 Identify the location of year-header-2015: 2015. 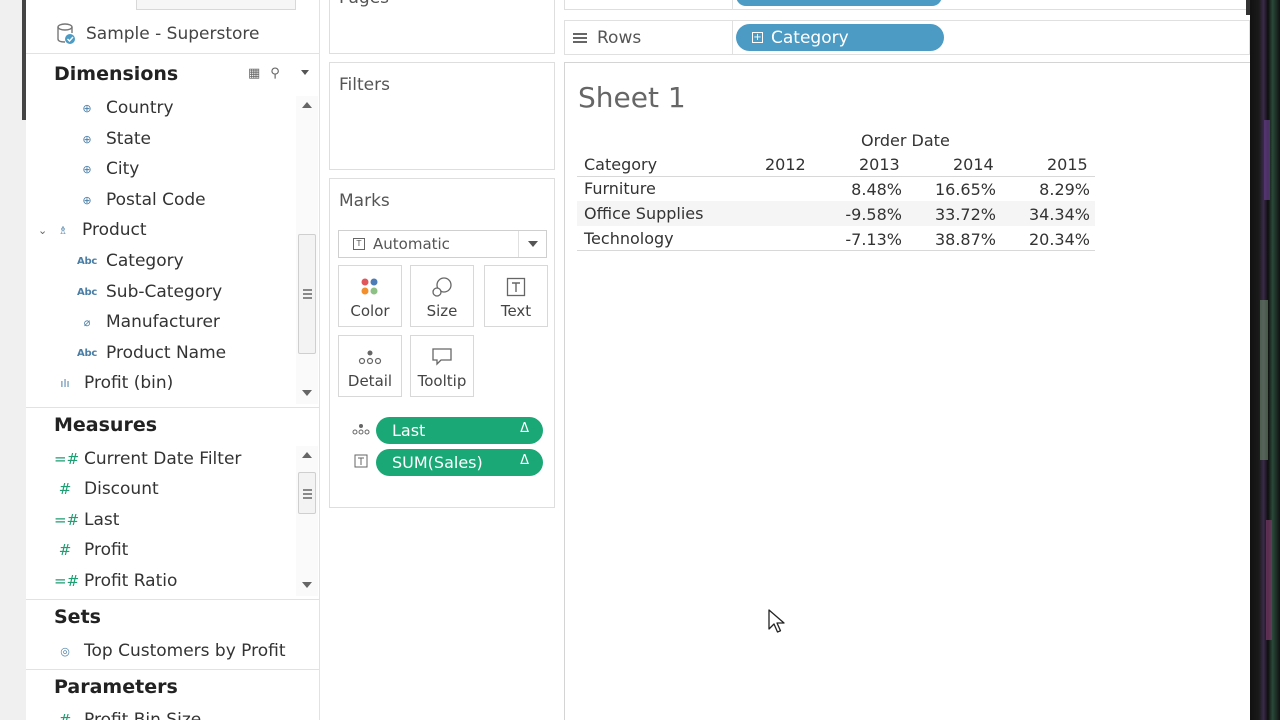
(1067, 164).